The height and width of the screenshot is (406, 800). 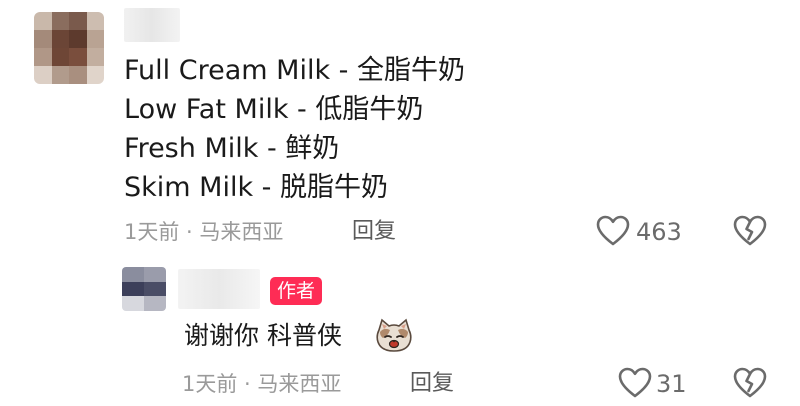 I want to click on author-name-blurred, so click(x=219, y=289).